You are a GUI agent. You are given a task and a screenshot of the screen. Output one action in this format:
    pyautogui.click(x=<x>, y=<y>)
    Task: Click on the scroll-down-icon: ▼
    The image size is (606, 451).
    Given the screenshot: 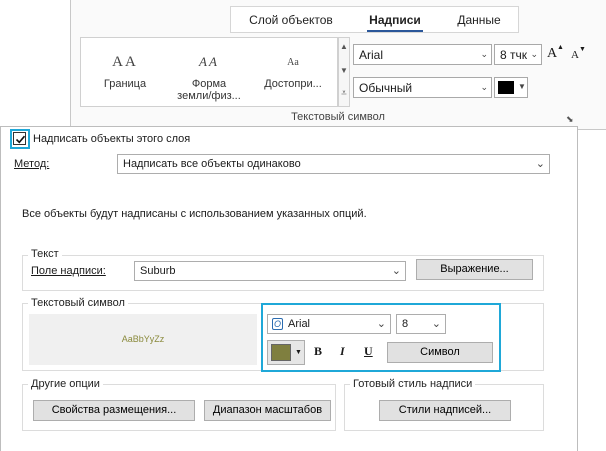 What is the action you would take?
    pyautogui.click(x=344, y=70)
    